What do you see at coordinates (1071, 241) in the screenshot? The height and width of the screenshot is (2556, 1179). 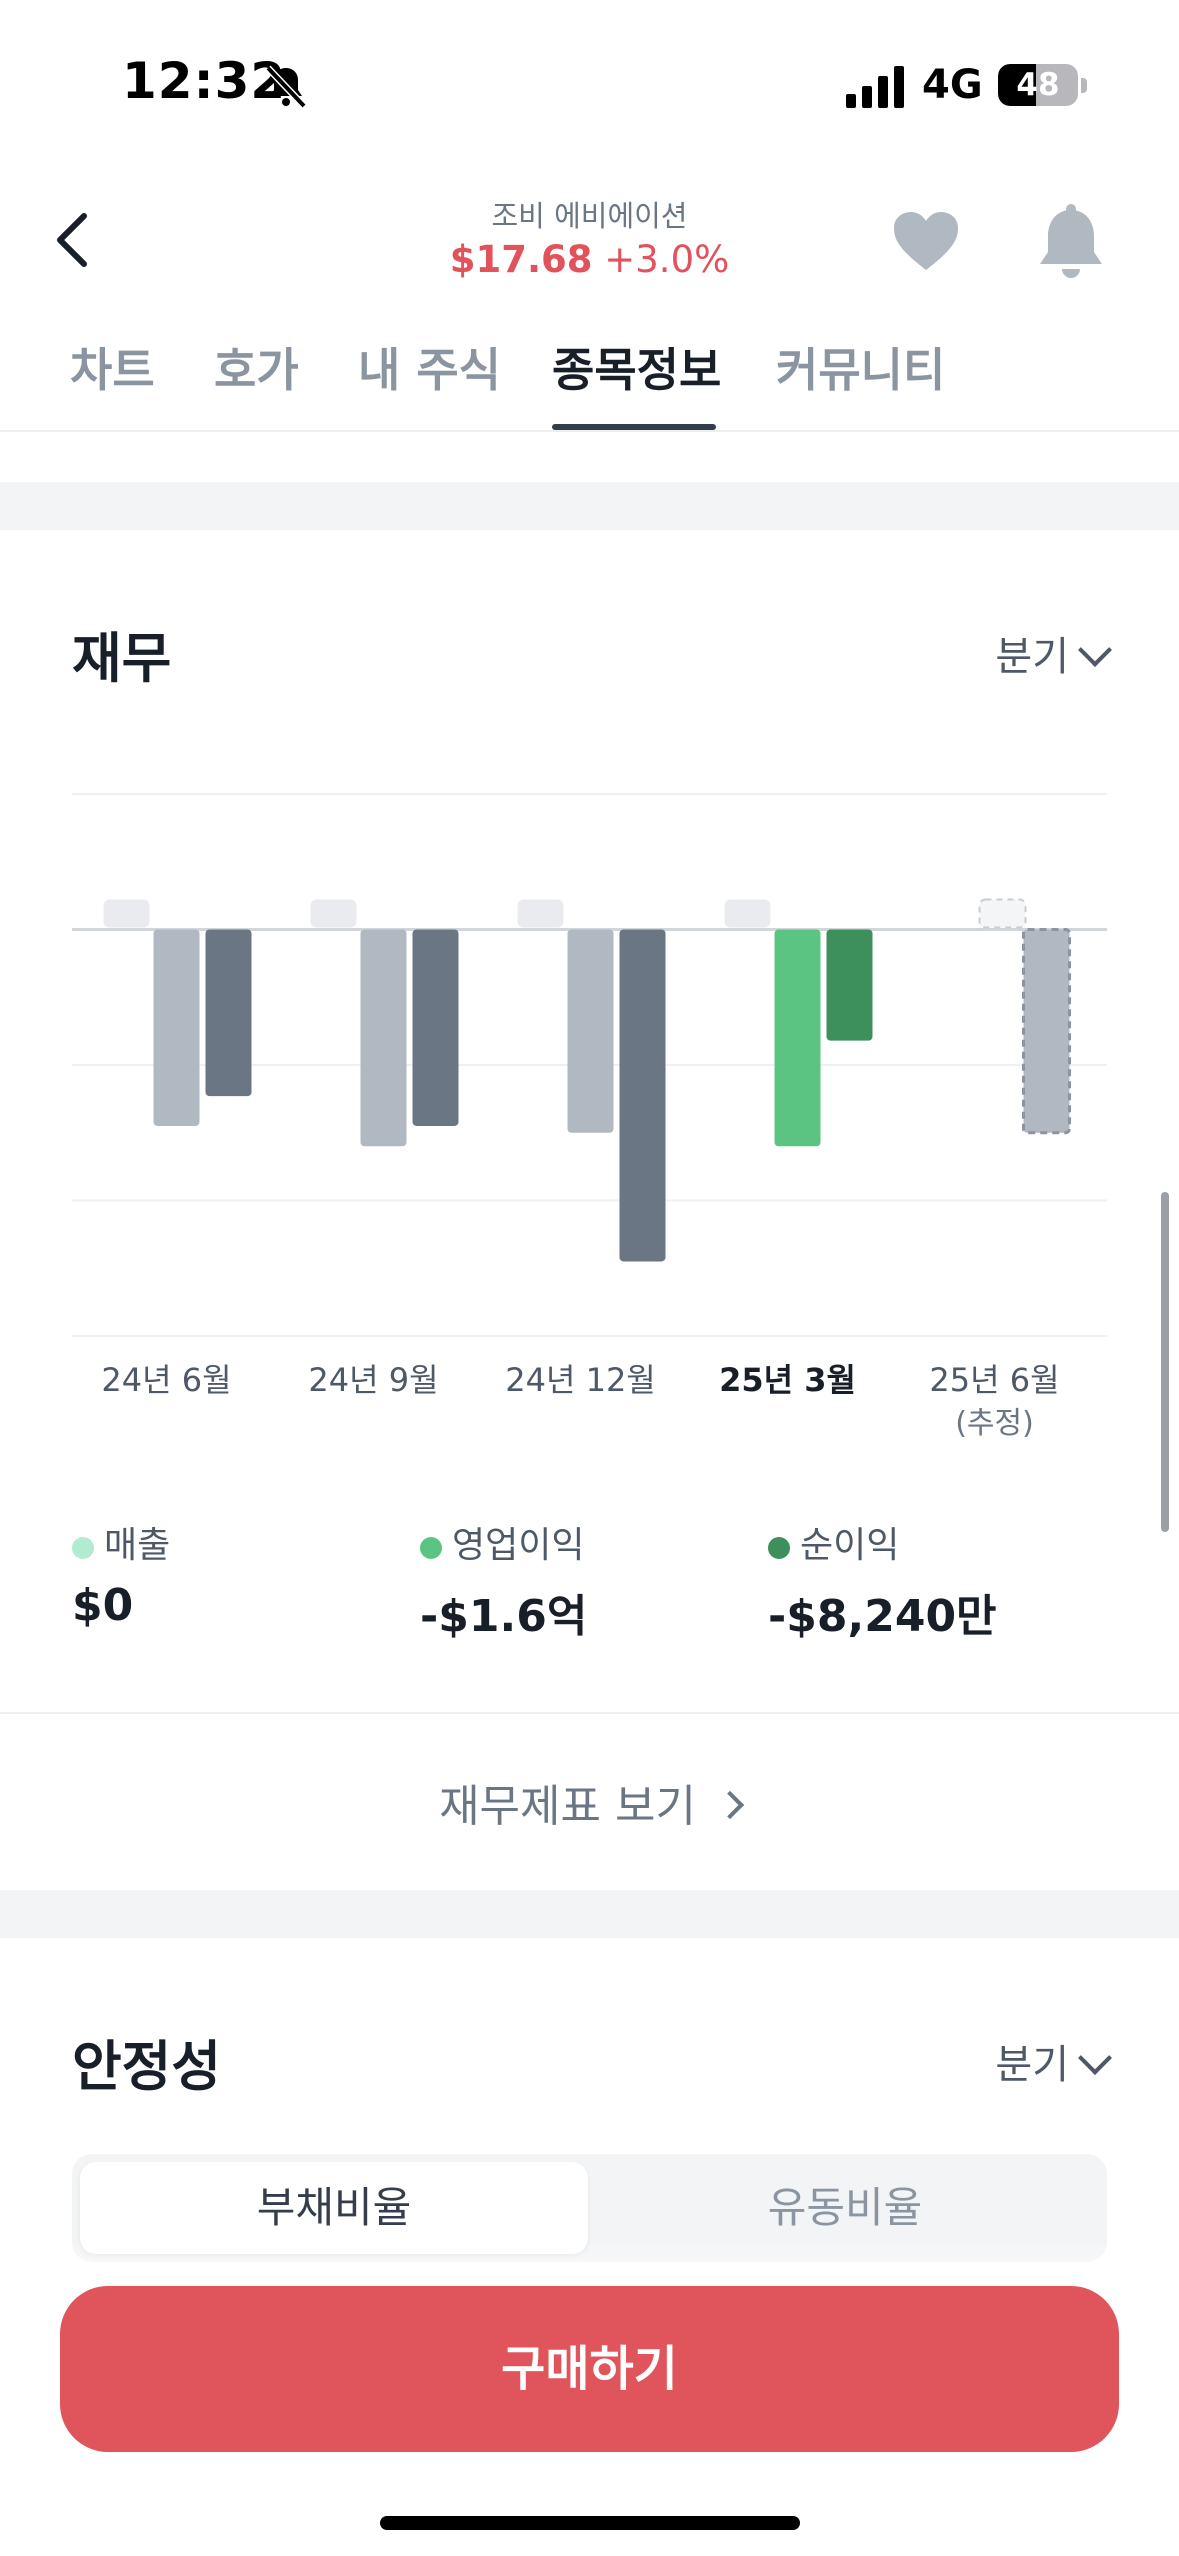 I see `alarm-bell-button` at bounding box center [1071, 241].